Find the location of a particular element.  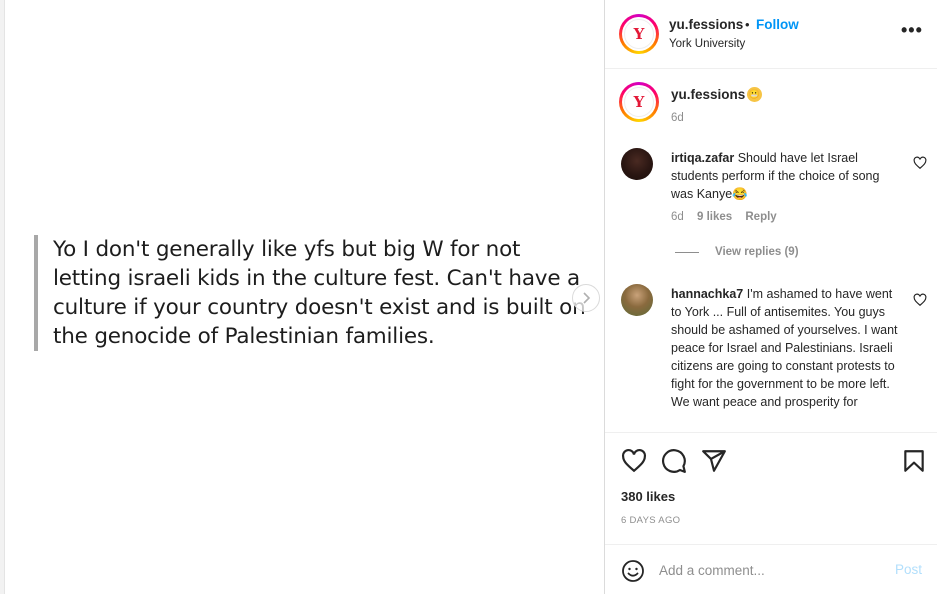

view-replies-label: View replies (9) is located at coordinates (757, 252).